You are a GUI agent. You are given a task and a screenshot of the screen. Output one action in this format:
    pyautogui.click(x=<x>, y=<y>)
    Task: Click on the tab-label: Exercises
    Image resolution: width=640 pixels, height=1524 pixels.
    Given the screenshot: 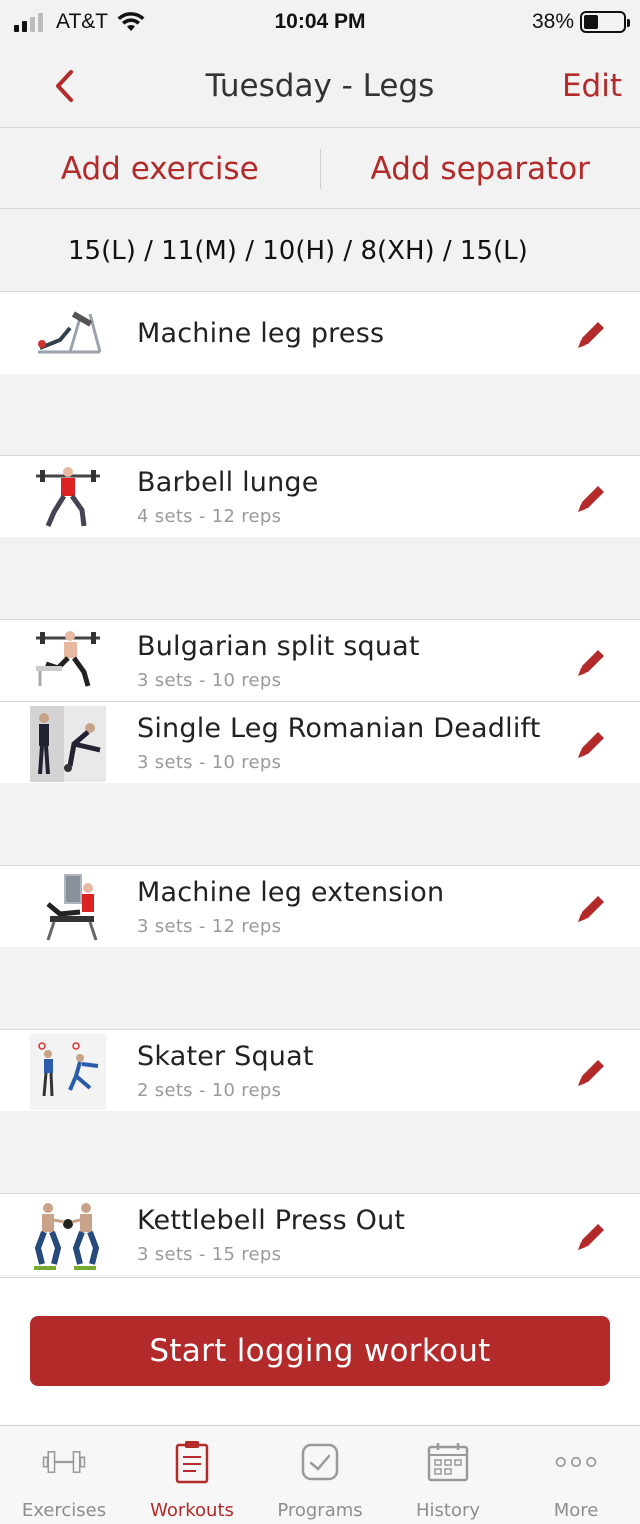 What is the action you would take?
    pyautogui.click(x=64, y=1510)
    